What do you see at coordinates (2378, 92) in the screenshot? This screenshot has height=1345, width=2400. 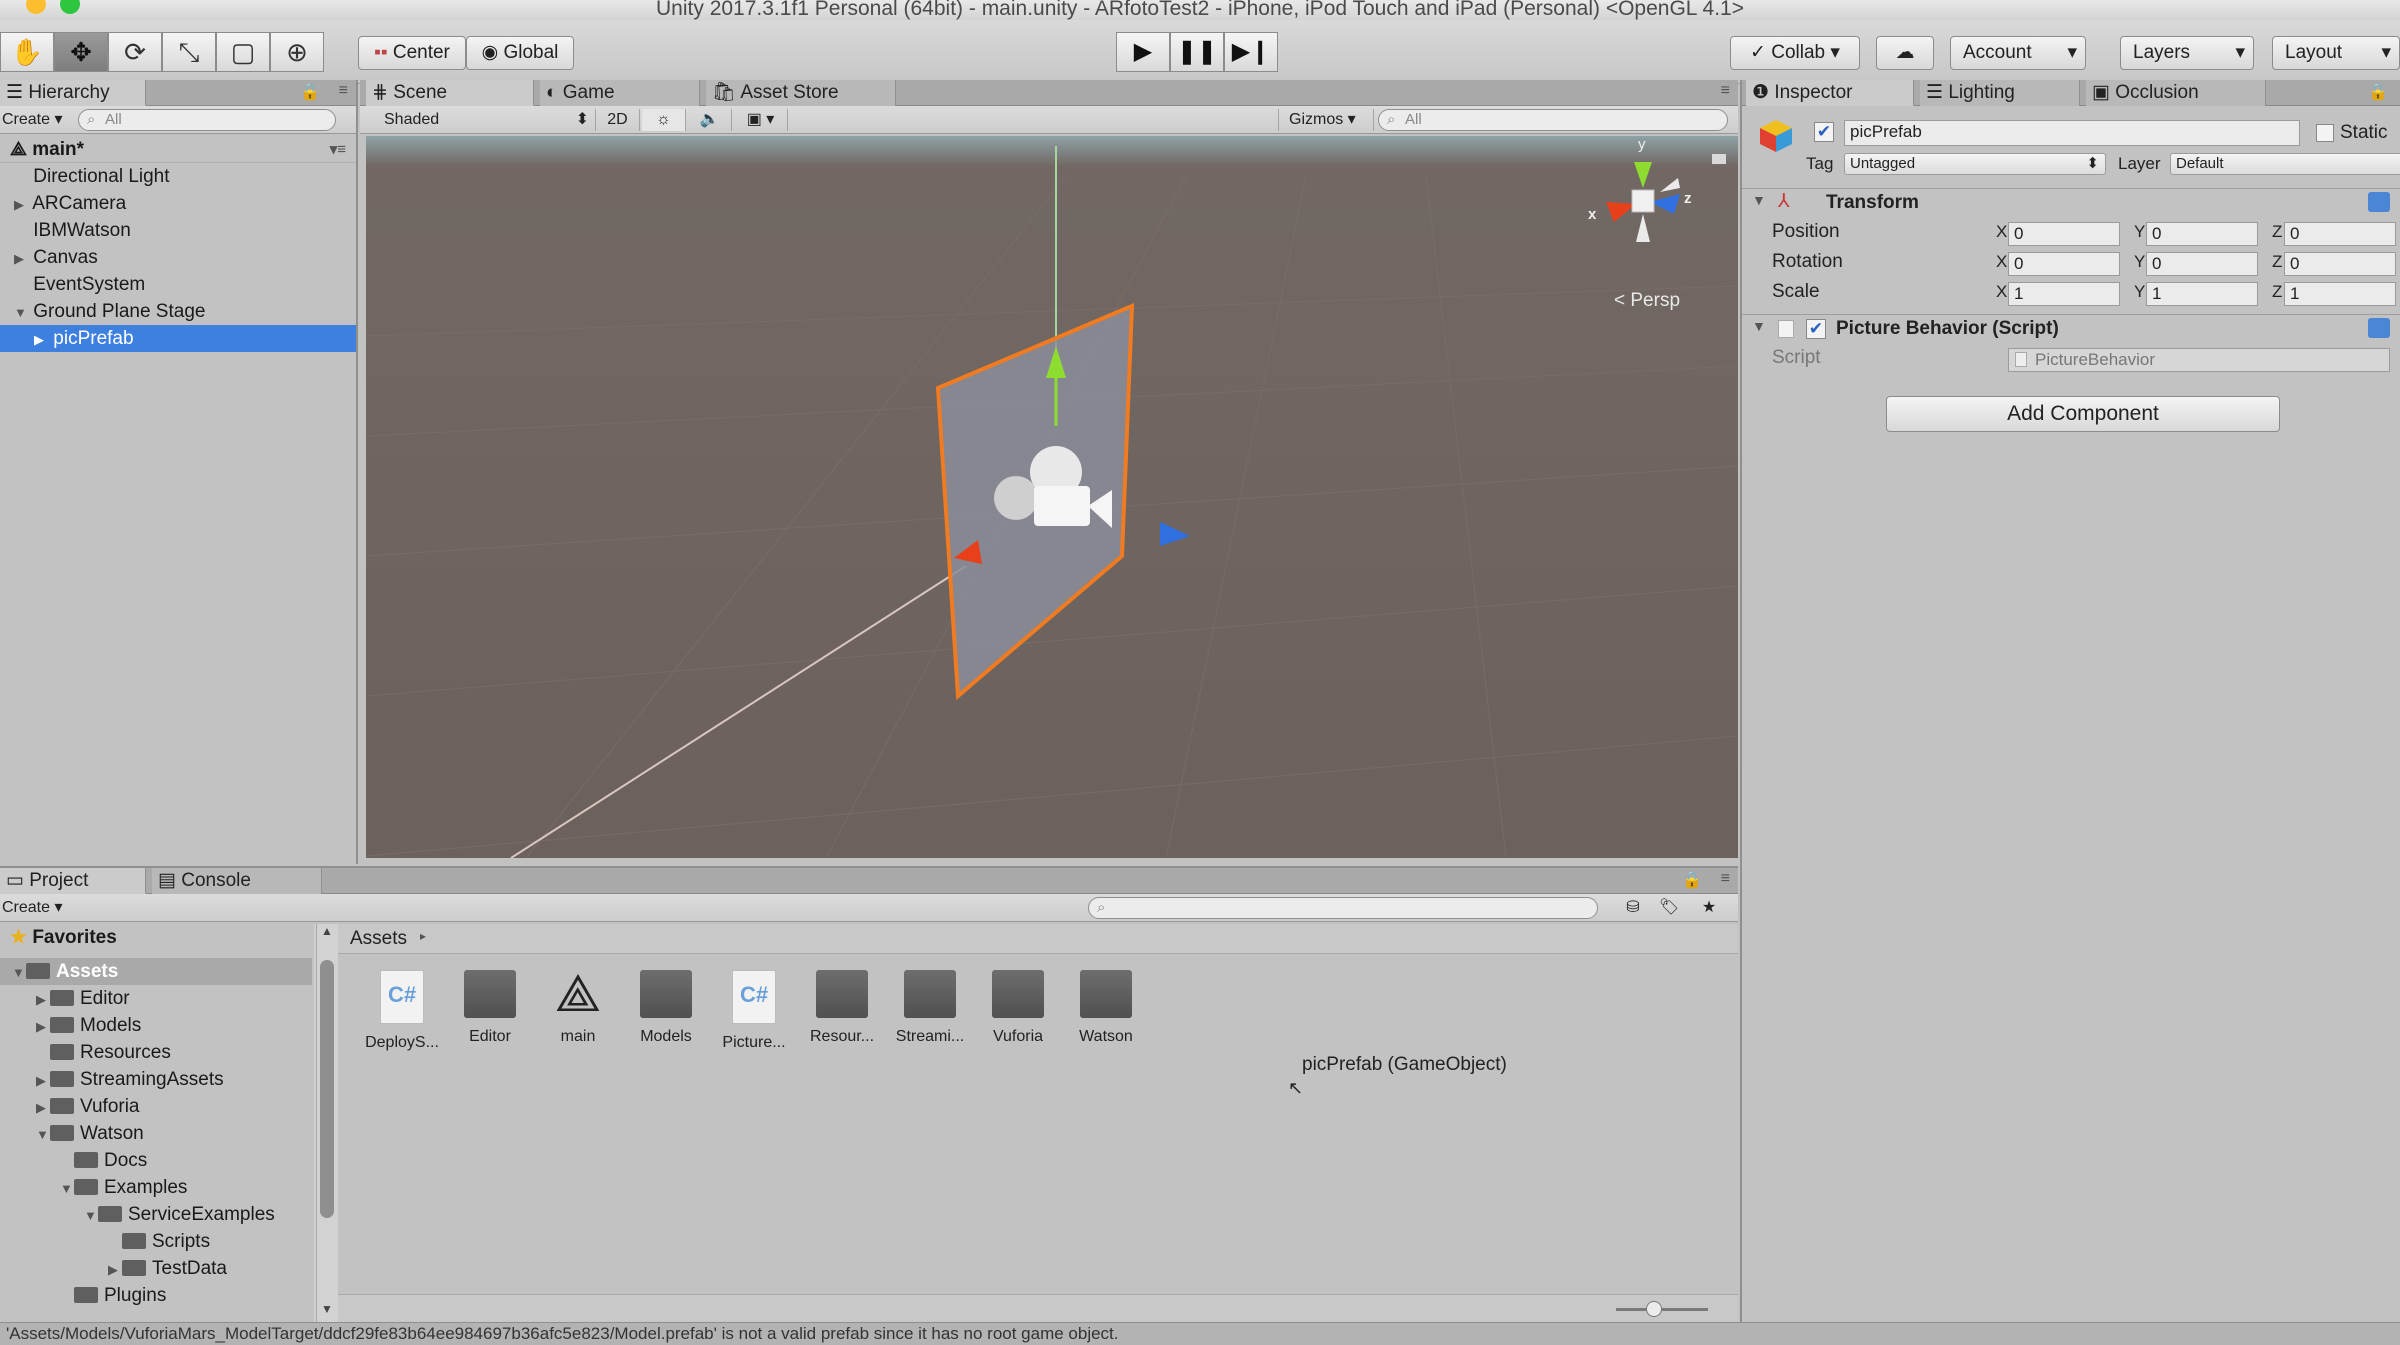 I see `inspector-lock-icon: 🔒` at bounding box center [2378, 92].